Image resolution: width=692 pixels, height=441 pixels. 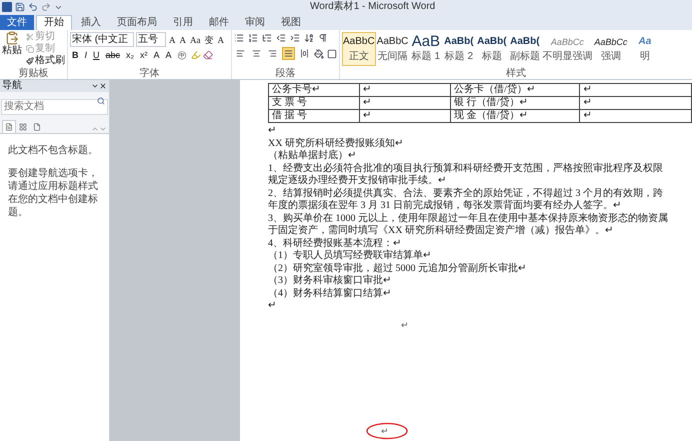 I want to click on pane-message: 要创建导航选项卡，请通过应用标题样式在您的文档中创建标题。, so click(x=53, y=193).